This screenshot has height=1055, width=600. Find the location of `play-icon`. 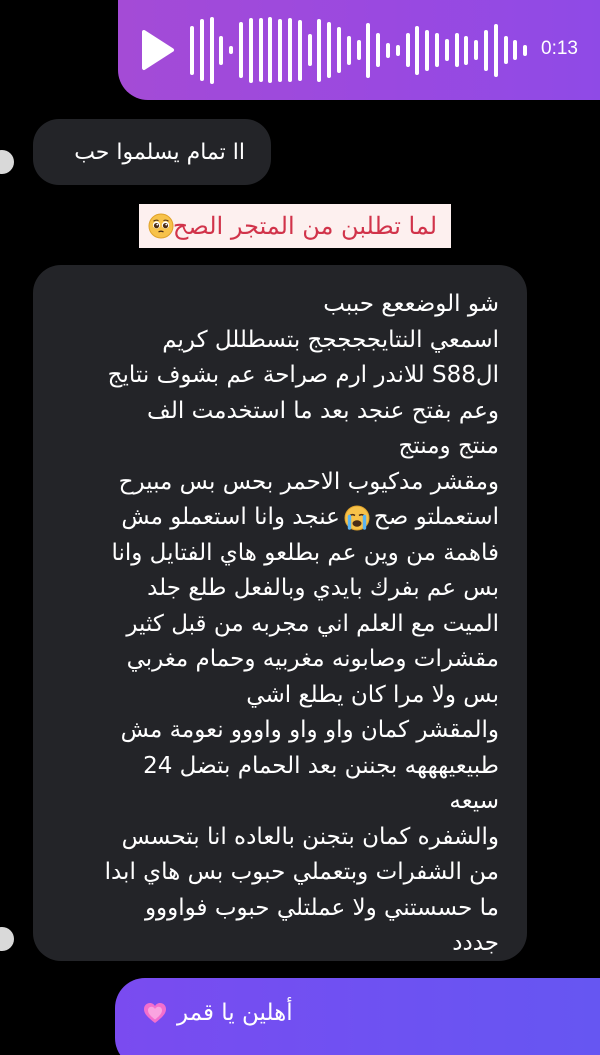

play-icon is located at coordinates (158, 50).